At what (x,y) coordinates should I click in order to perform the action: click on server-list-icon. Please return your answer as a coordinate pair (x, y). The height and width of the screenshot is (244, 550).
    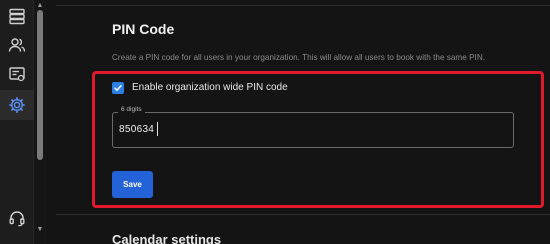
    Looking at the image, I should click on (17, 16).